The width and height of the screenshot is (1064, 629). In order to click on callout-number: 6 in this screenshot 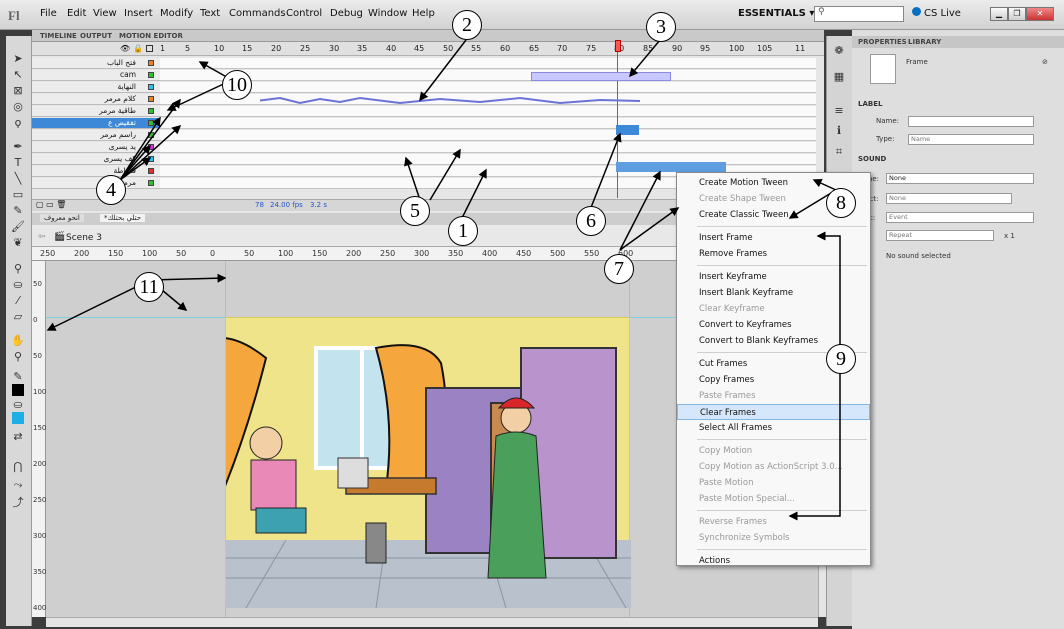, I will do `click(591, 221)`.